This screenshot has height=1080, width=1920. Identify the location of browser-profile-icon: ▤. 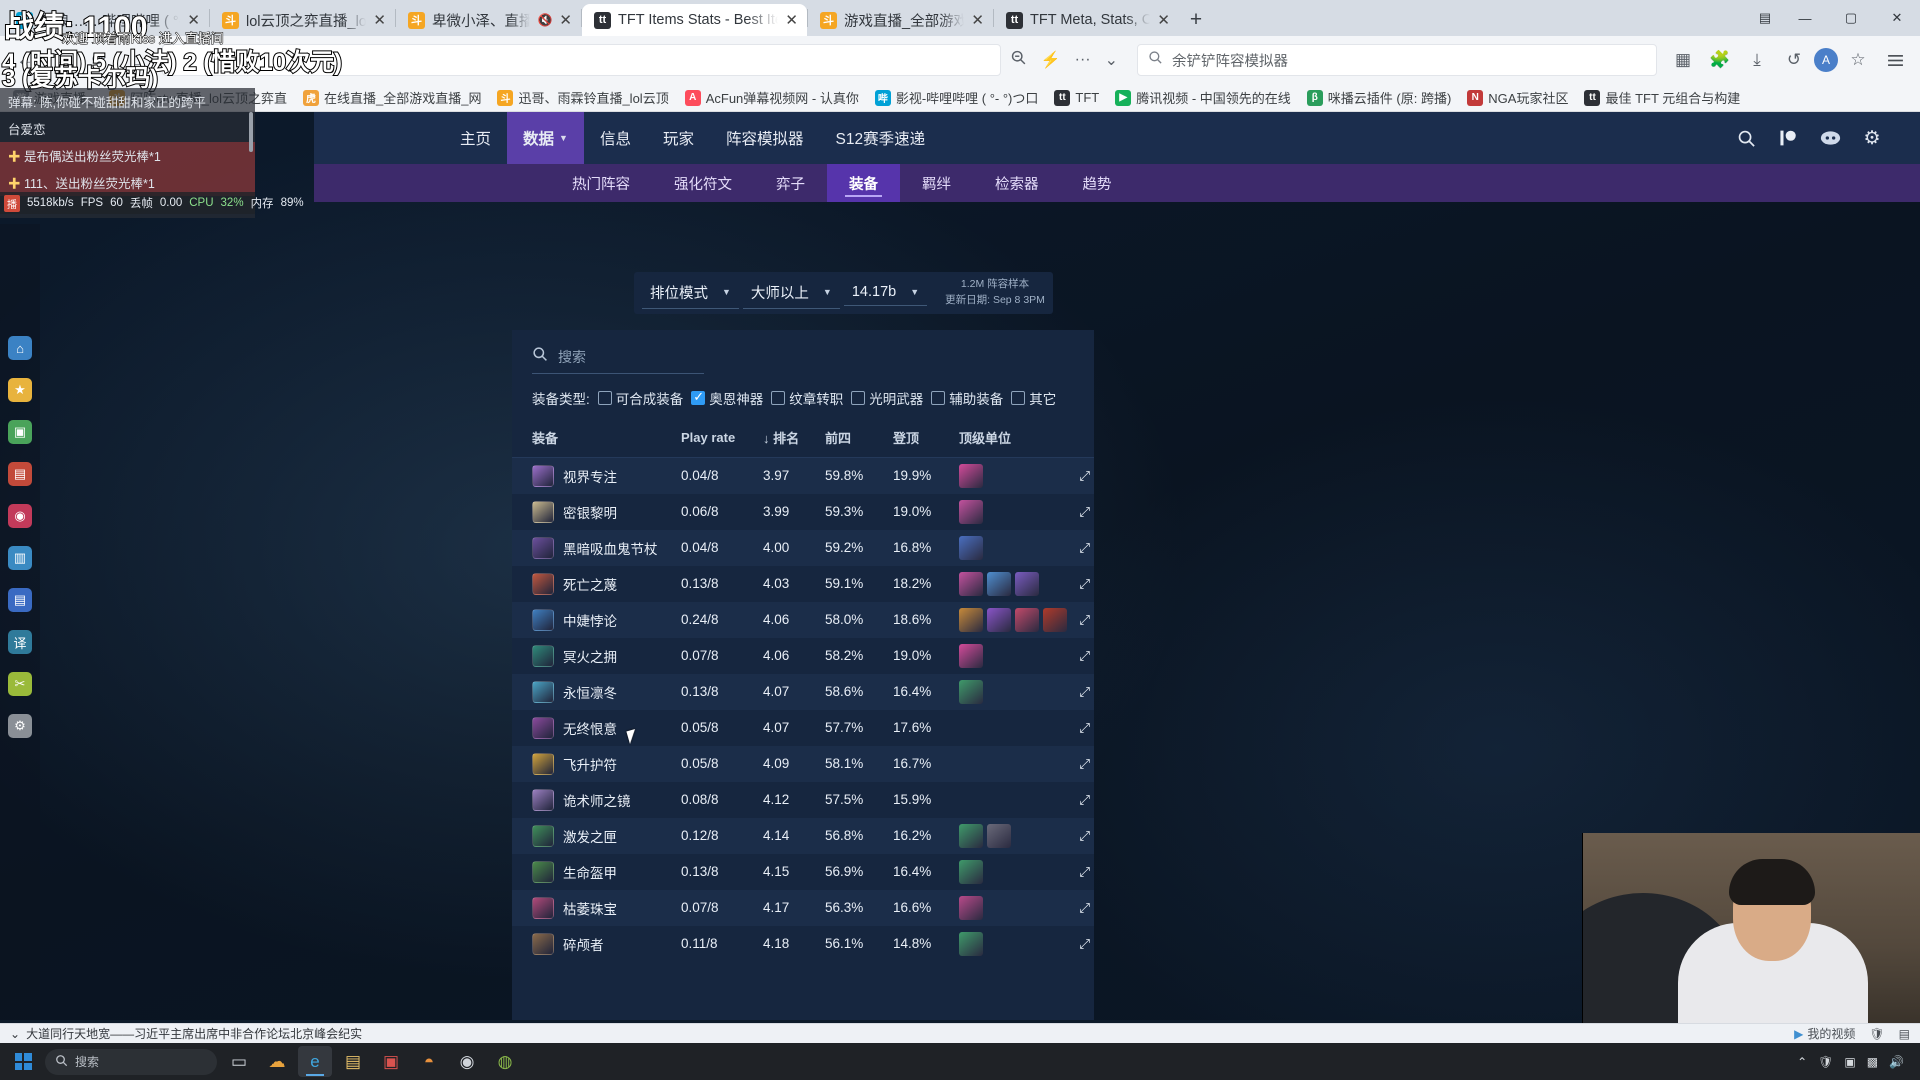
(1765, 18).